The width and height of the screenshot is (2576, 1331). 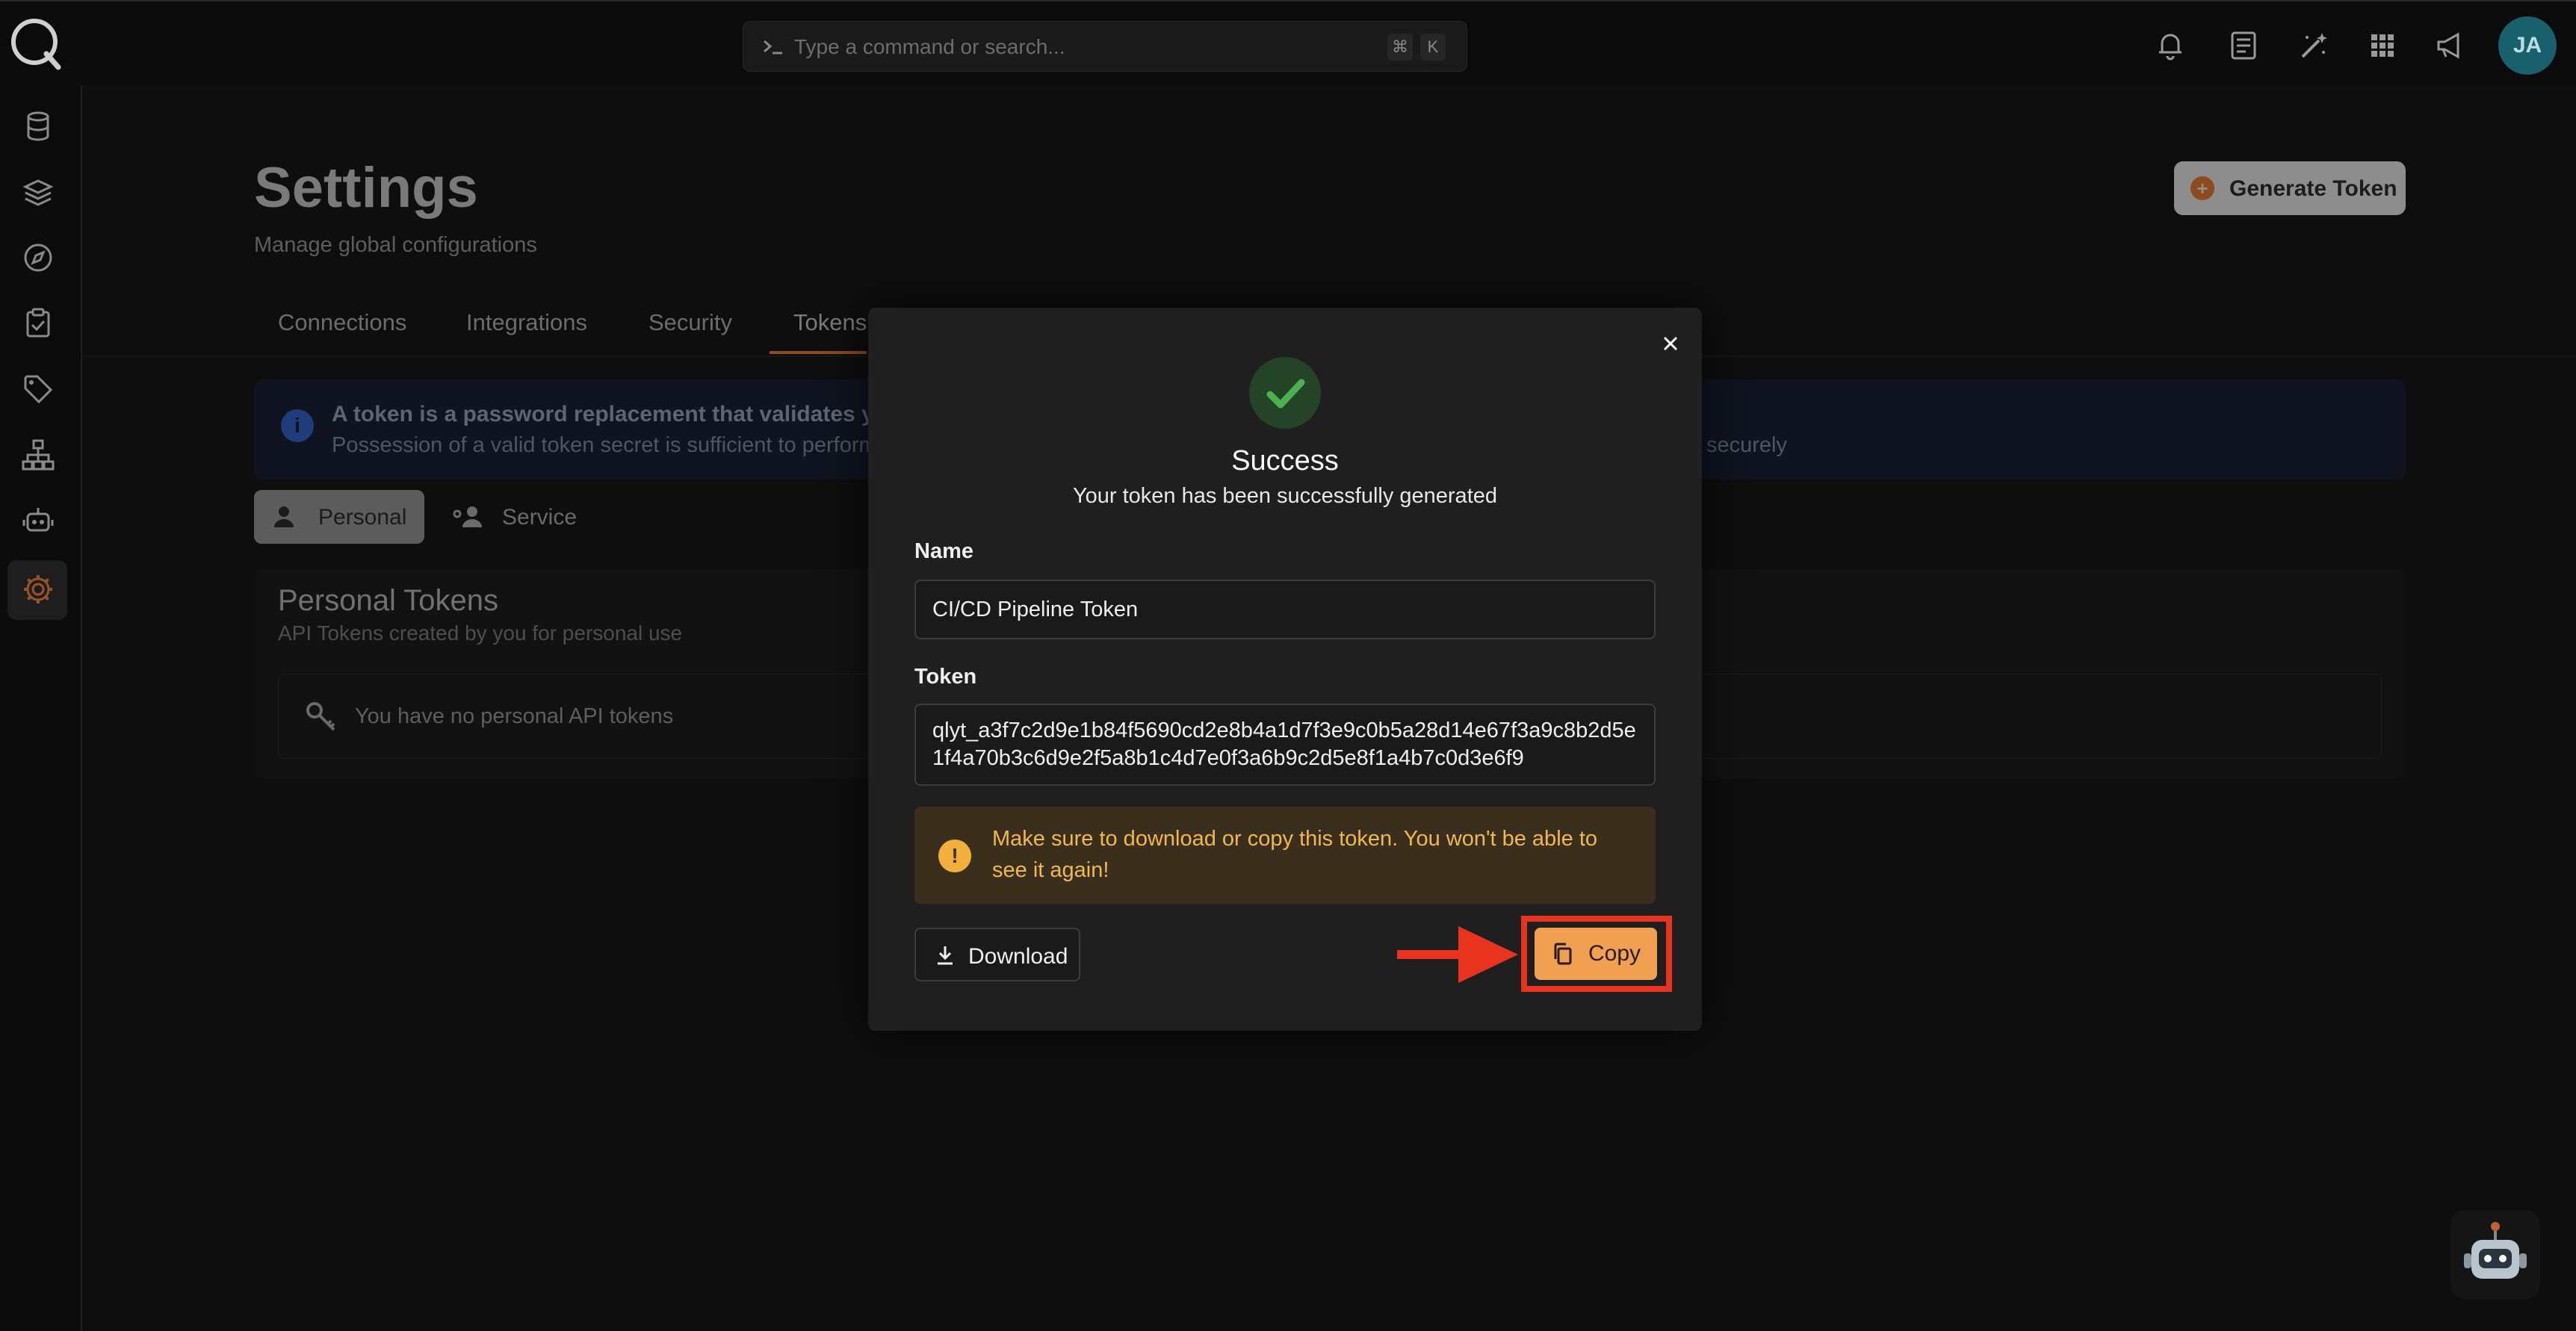 What do you see at coordinates (284, 516) in the screenshot?
I see `user-icon` at bounding box center [284, 516].